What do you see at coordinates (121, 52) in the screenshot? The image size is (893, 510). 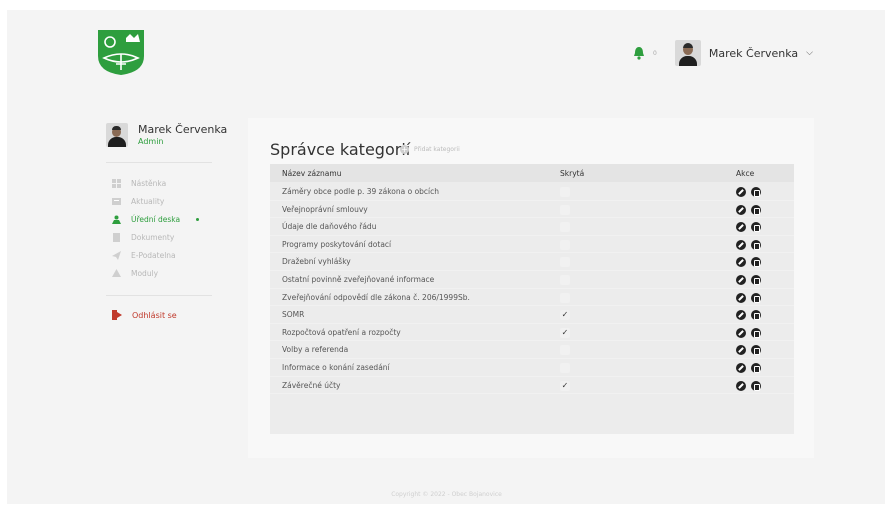 I see `municipality-logo` at bounding box center [121, 52].